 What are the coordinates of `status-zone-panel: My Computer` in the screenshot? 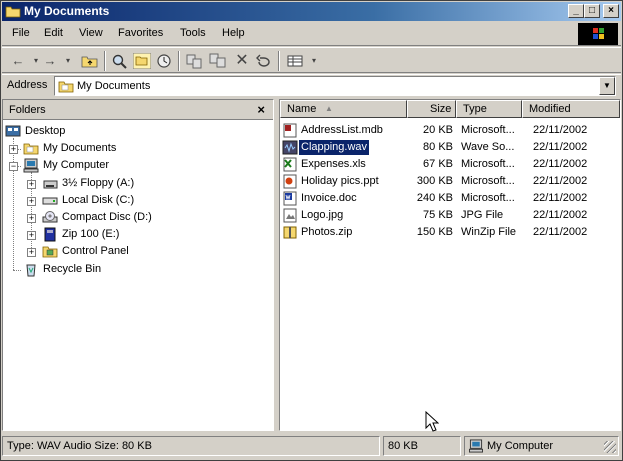 It's located at (541, 446).